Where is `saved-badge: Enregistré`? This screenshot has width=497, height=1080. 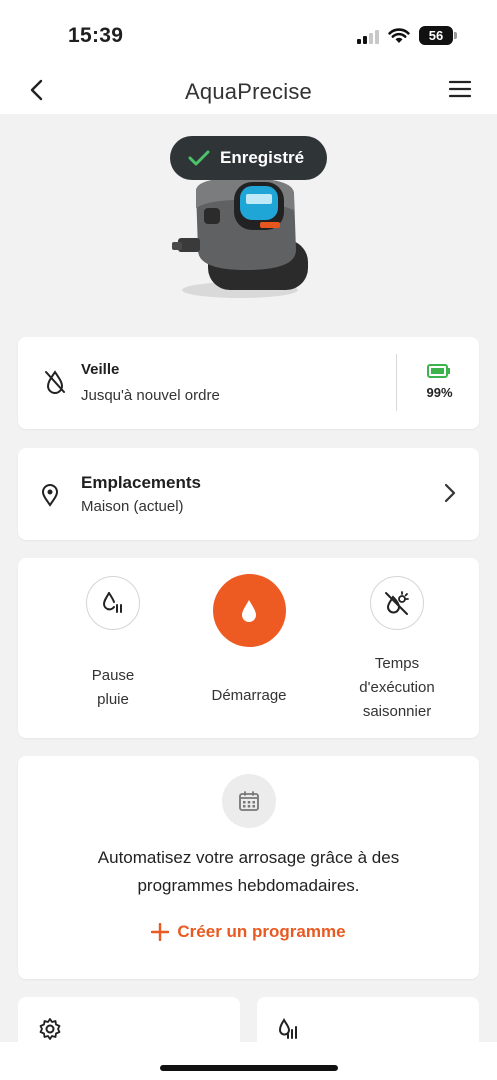
saved-badge: Enregistré is located at coordinates (248, 158).